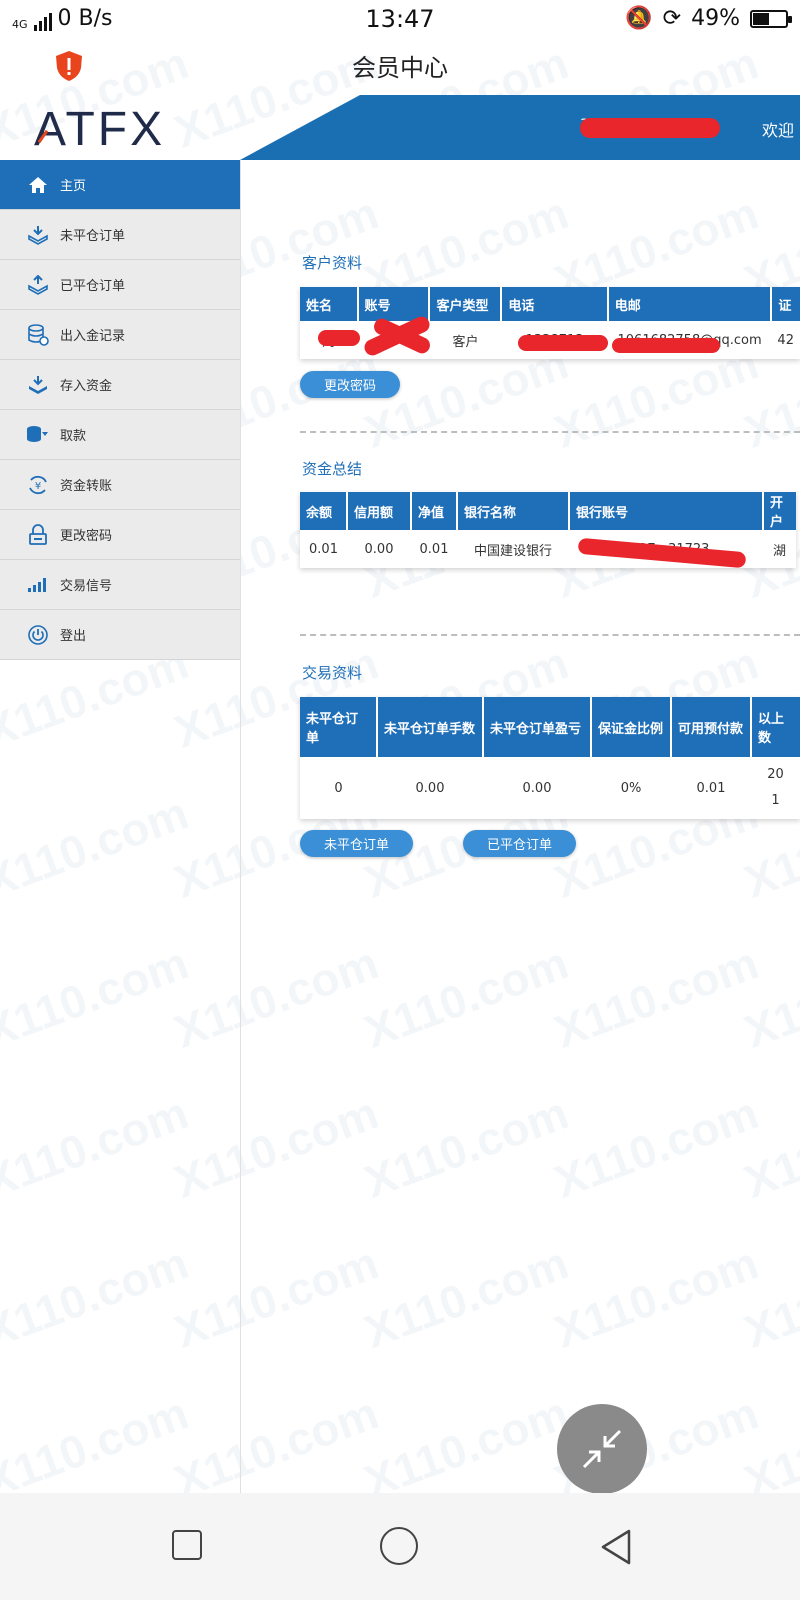 The width and height of the screenshot is (800, 1600). What do you see at coordinates (690, 304) in the screenshot?
I see `column-header: 电邮` at bounding box center [690, 304].